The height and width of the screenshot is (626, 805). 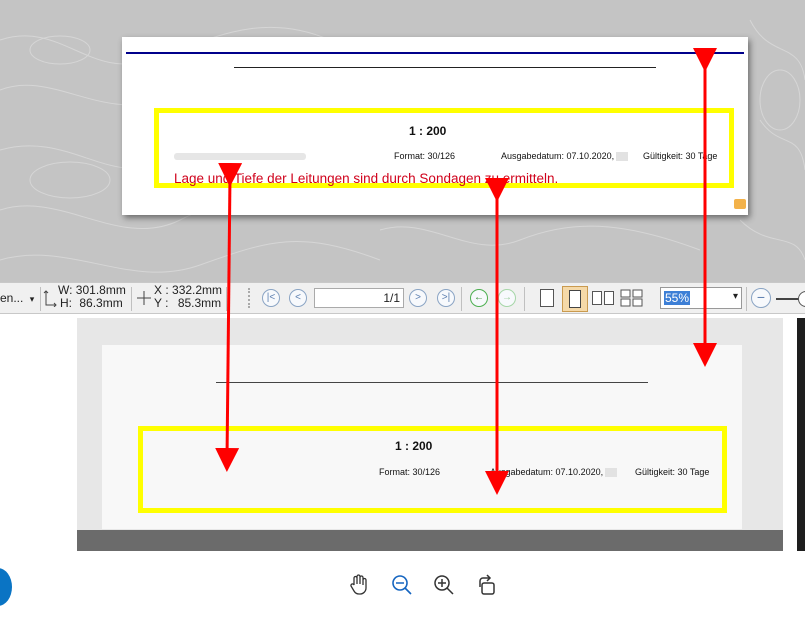 What do you see at coordinates (680, 156) in the screenshot?
I see `validity-text: Gültigkeit: 30 Tage` at bounding box center [680, 156].